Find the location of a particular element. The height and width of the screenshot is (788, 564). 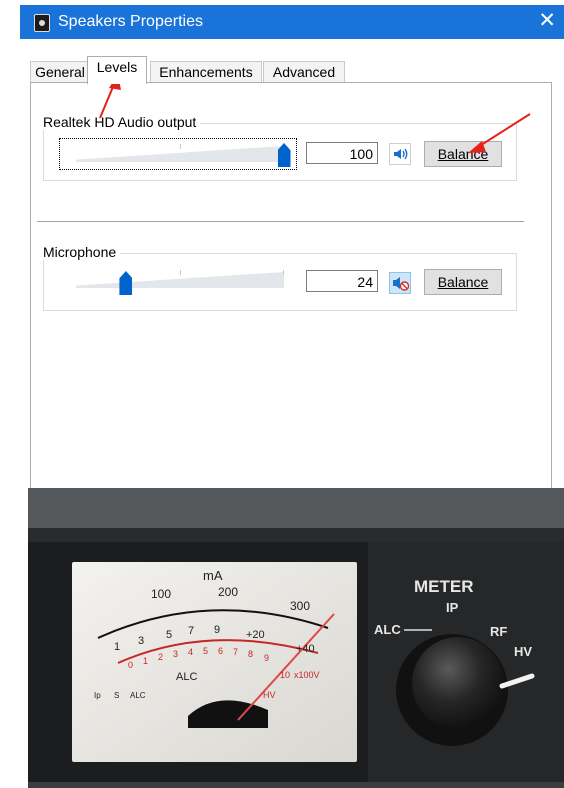

hv-label: HV is located at coordinates (269, 695).